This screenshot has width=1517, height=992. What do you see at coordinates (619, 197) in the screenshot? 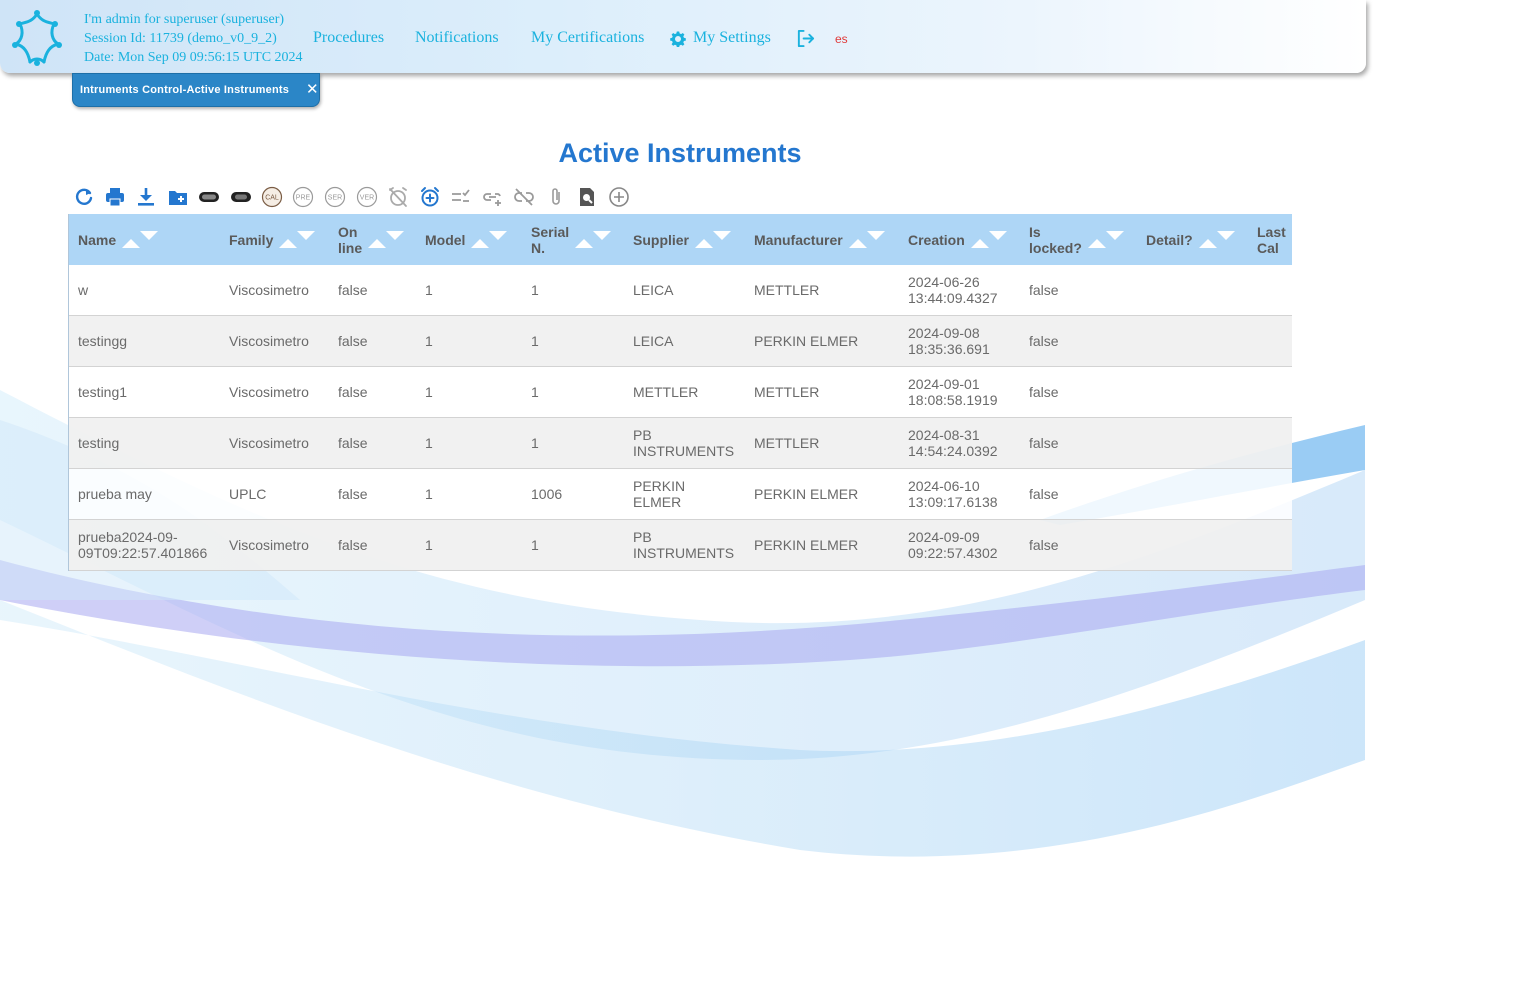
I see `add-circle-icon` at bounding box center [619, 197].